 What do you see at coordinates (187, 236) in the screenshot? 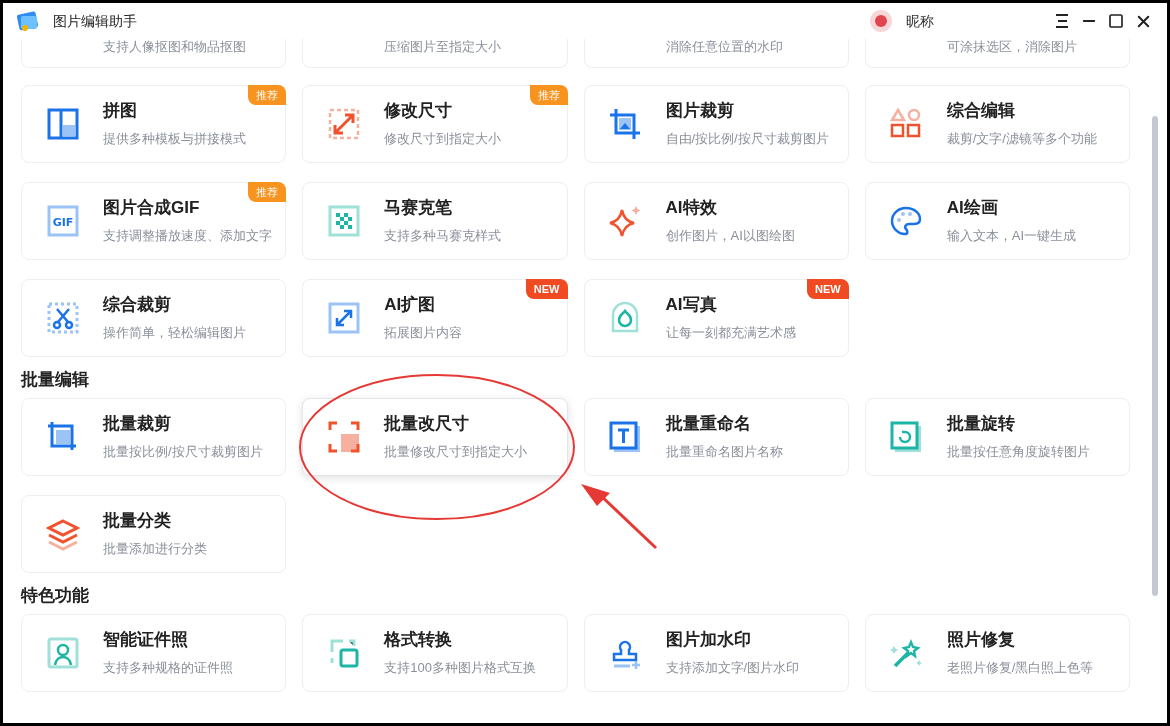
I see `tool-description: 支持调整播放速度、添加文字` at bounding box center [187, 236].